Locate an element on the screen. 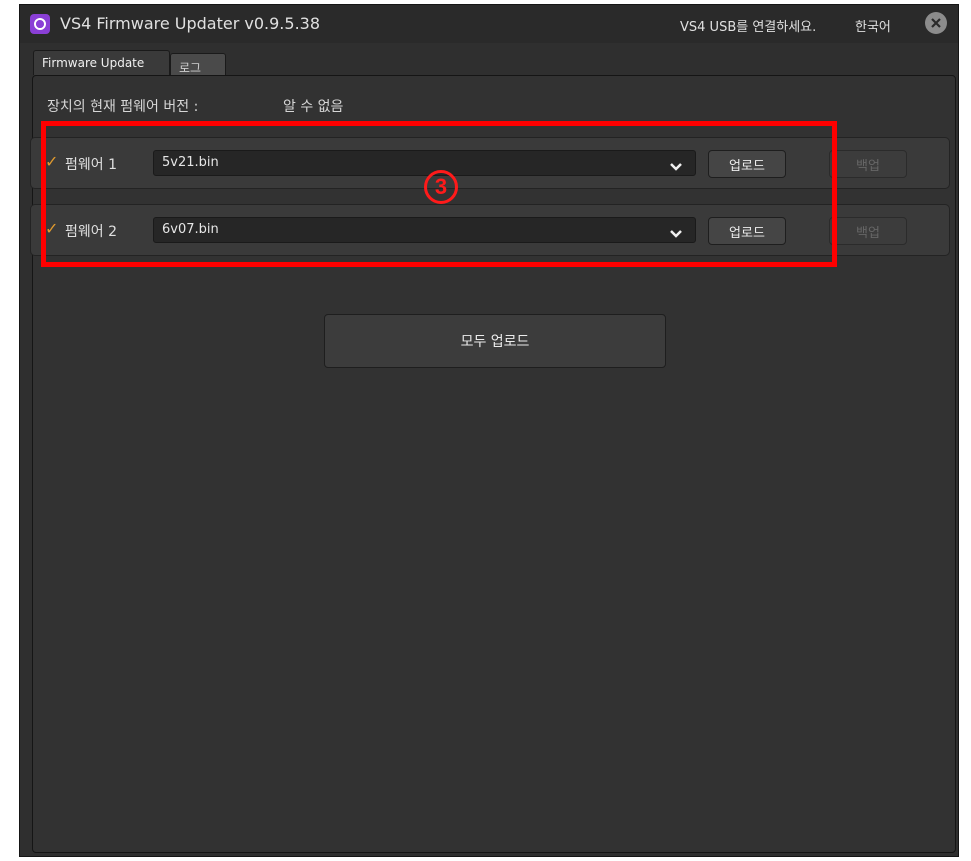 The image size is (971, 861). app-logo-icon is located at coordinates (40, 24).